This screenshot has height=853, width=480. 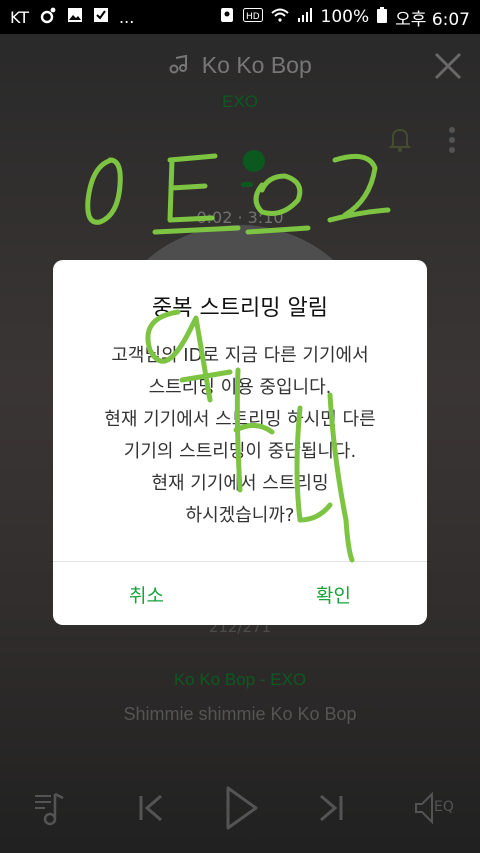 What do you see at coordinates (333, 594) in the screenshot?
I see `confirm-button: 확인` at bounding box center [333, 594].